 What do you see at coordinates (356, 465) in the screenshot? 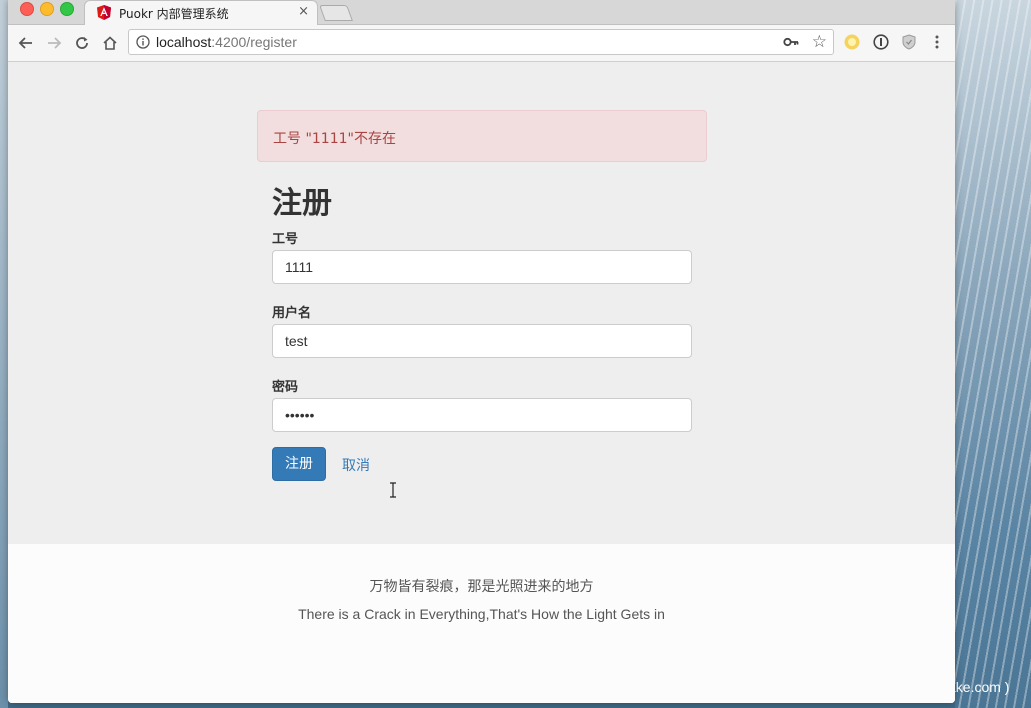
I see `cancel-link: 取消` at bounding box center [356, 465].